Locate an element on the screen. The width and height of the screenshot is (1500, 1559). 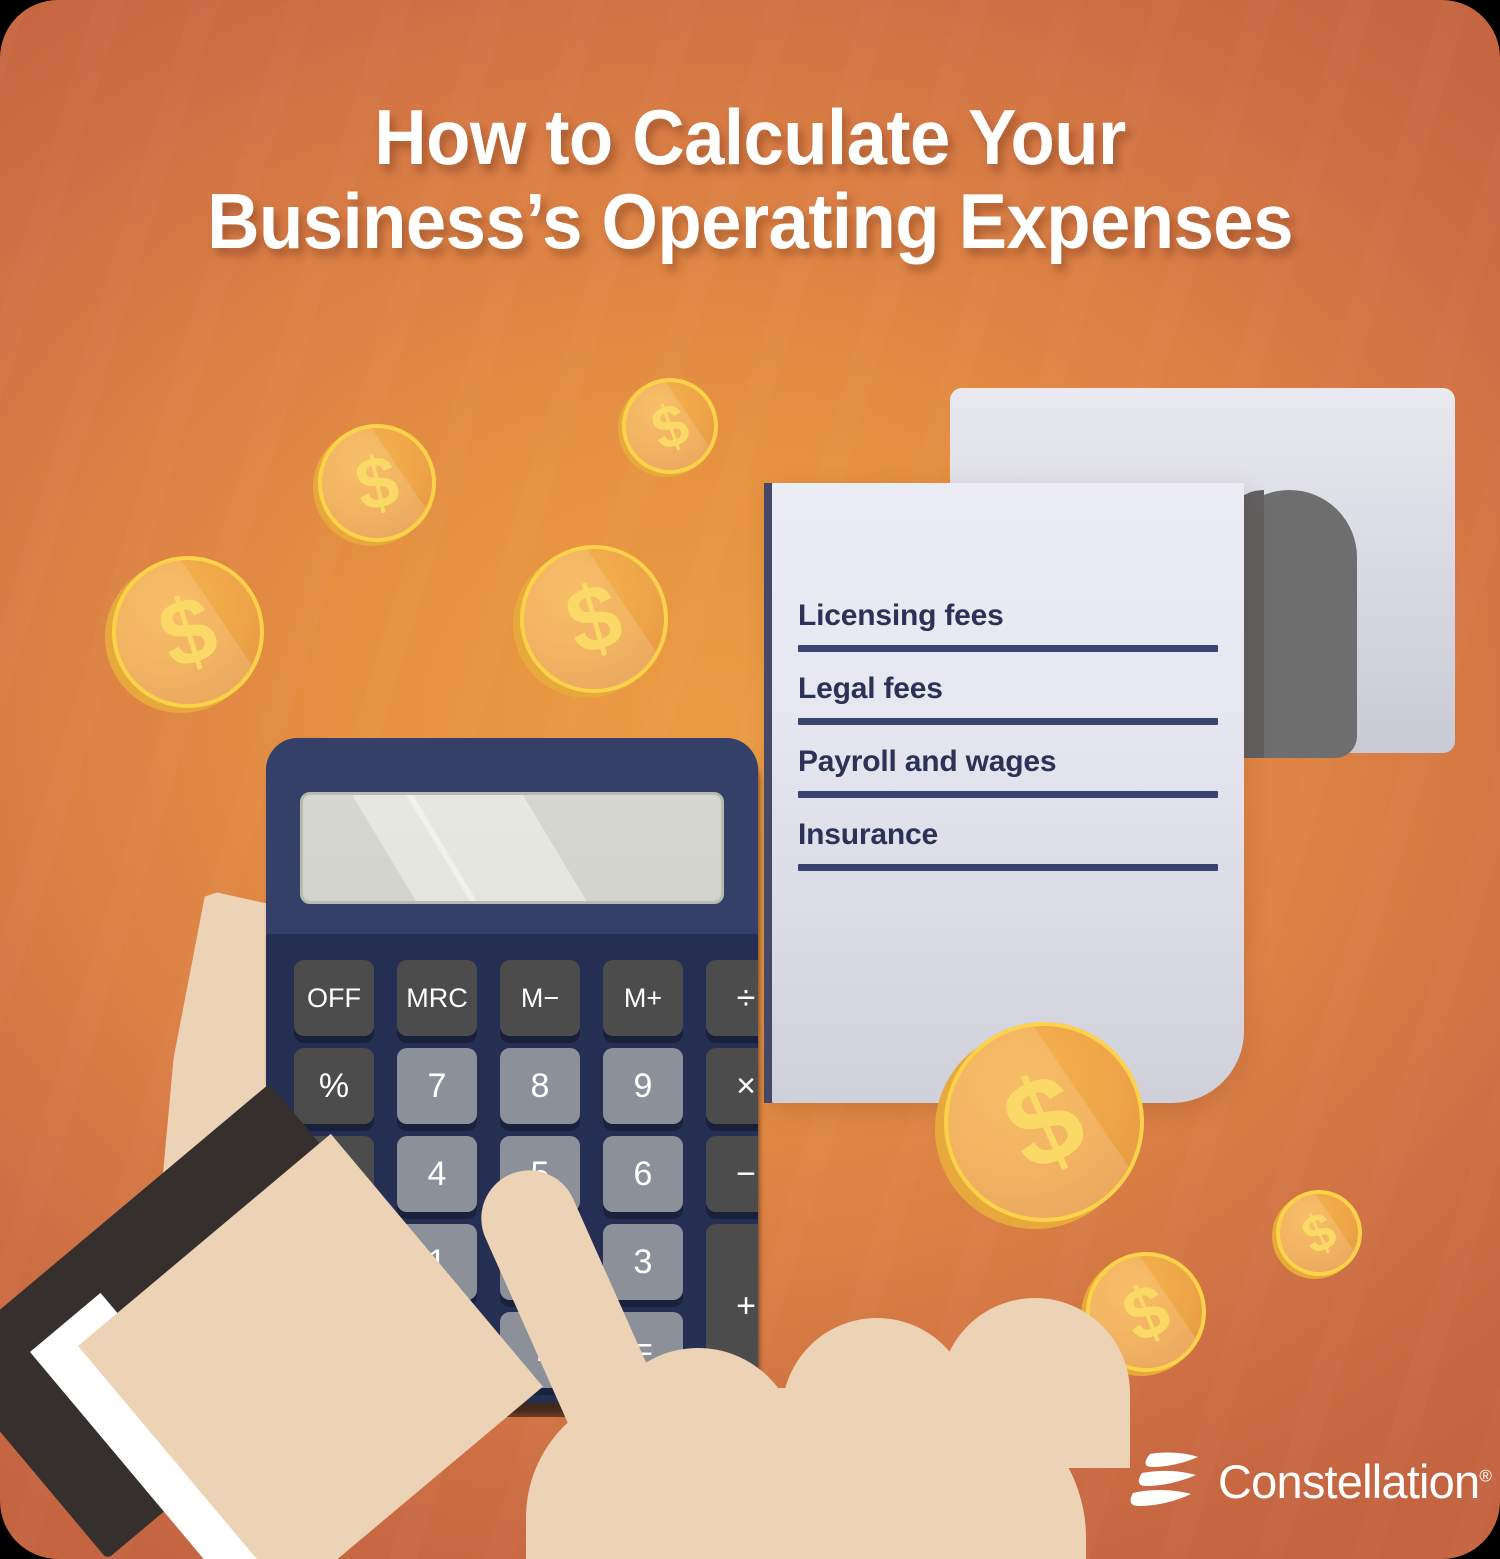
expense-item: Payroll and wages is located at coordinates (1008, 772).